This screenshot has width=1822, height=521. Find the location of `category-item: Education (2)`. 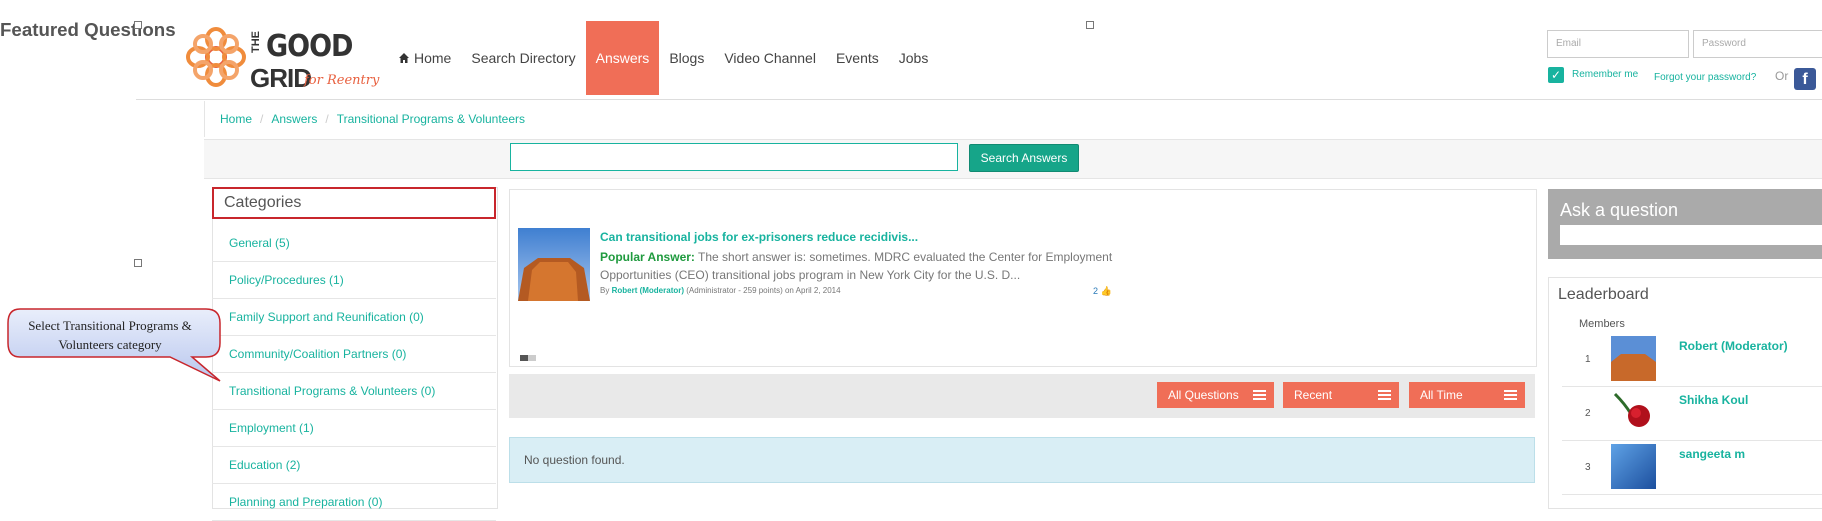

category-item: Education (2) is located at coordinates (354, 465).